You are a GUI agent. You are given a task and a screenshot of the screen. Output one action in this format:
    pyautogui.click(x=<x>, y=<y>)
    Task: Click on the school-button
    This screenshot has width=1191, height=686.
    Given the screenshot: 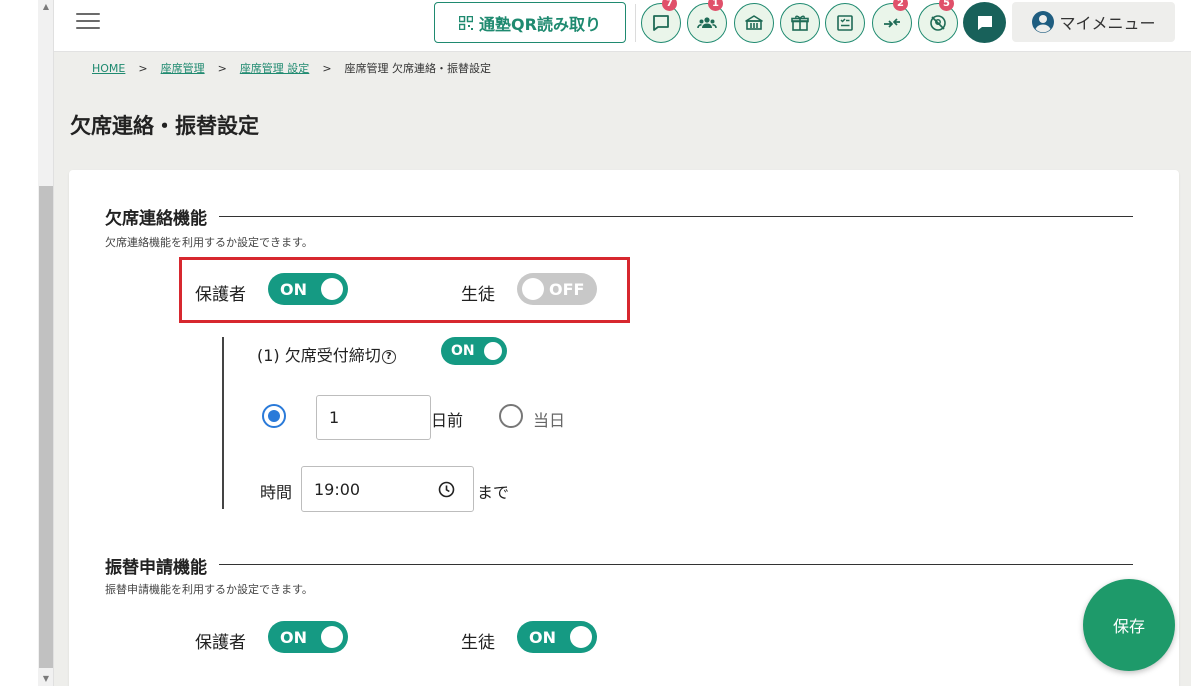 What is the action you would take?
    pyautogui.click(x=754, y=23)
    